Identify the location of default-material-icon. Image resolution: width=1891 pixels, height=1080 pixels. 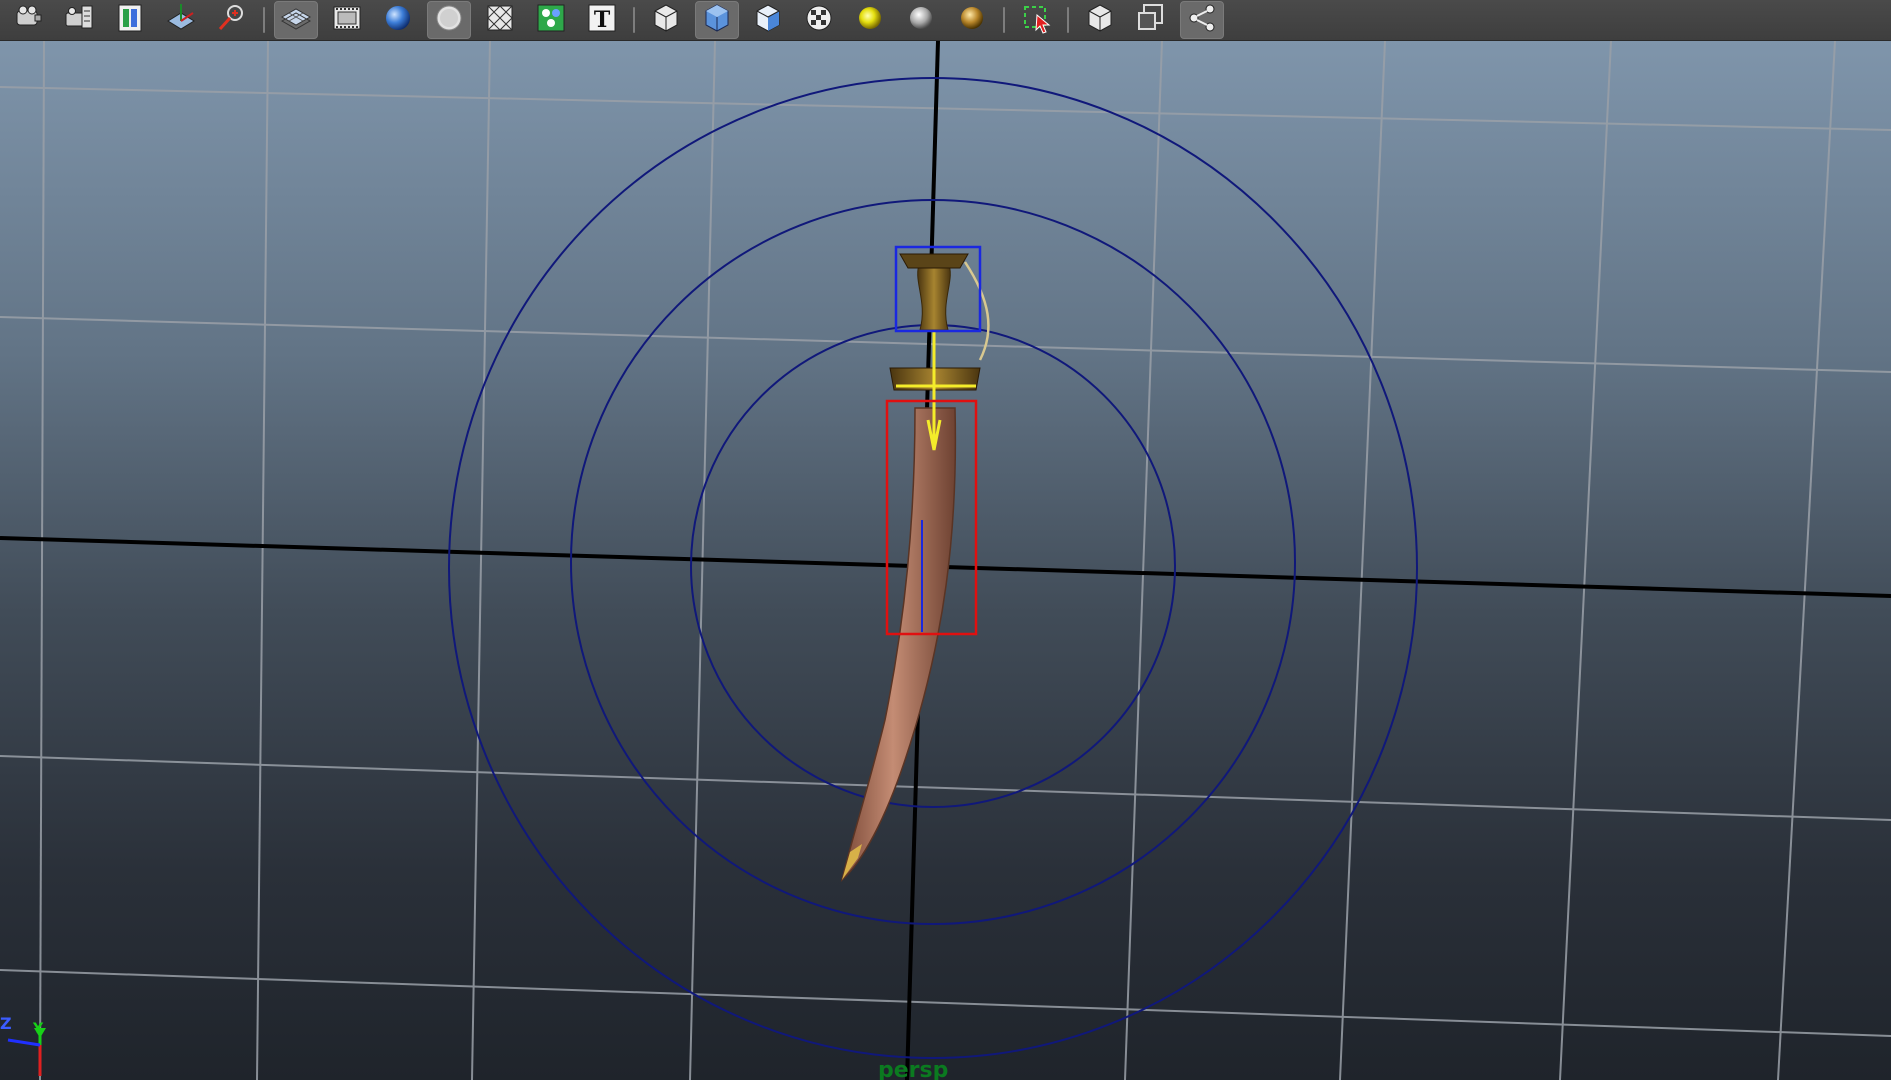
(768, 20).